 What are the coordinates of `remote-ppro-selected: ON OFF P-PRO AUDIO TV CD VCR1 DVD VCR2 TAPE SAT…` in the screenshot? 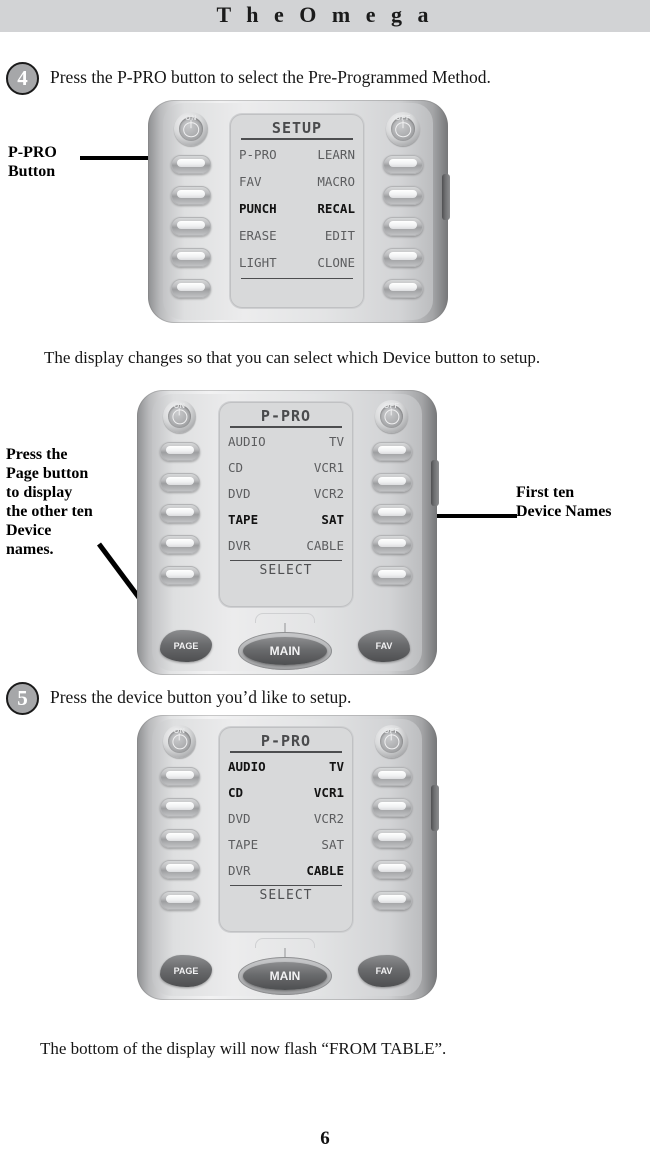 It's located at (288, 857).